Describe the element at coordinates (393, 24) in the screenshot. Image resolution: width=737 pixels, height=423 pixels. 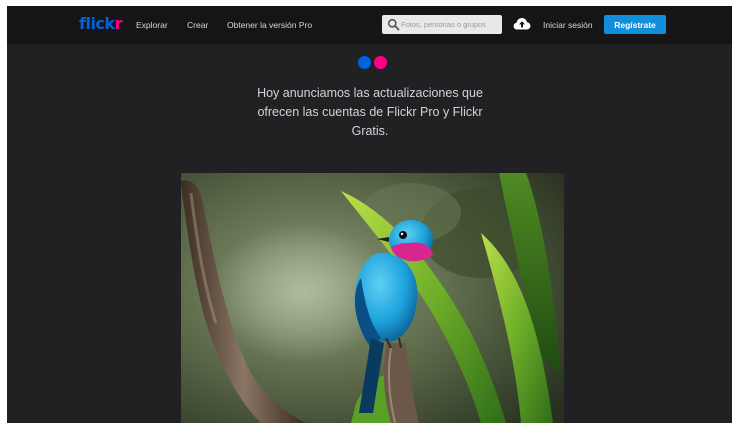
I see `search-icon` at that location.